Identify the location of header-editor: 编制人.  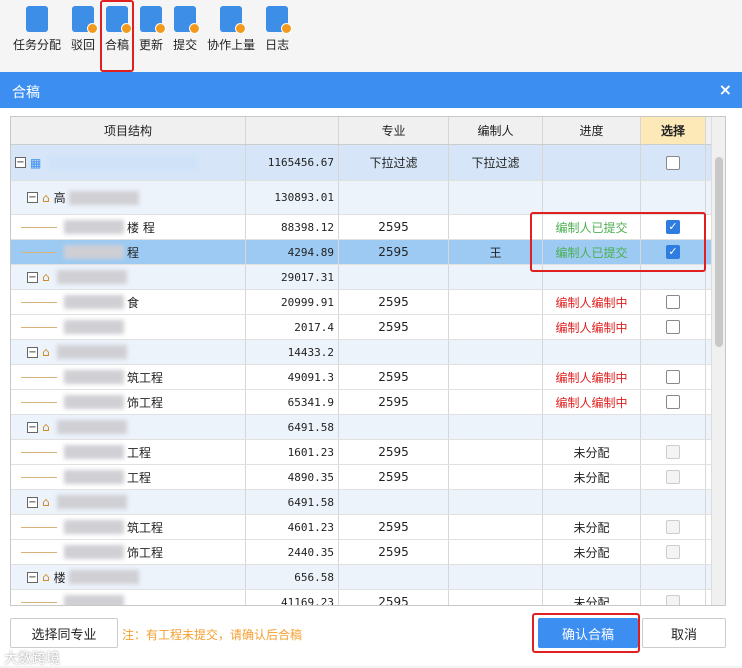
(496, 130).